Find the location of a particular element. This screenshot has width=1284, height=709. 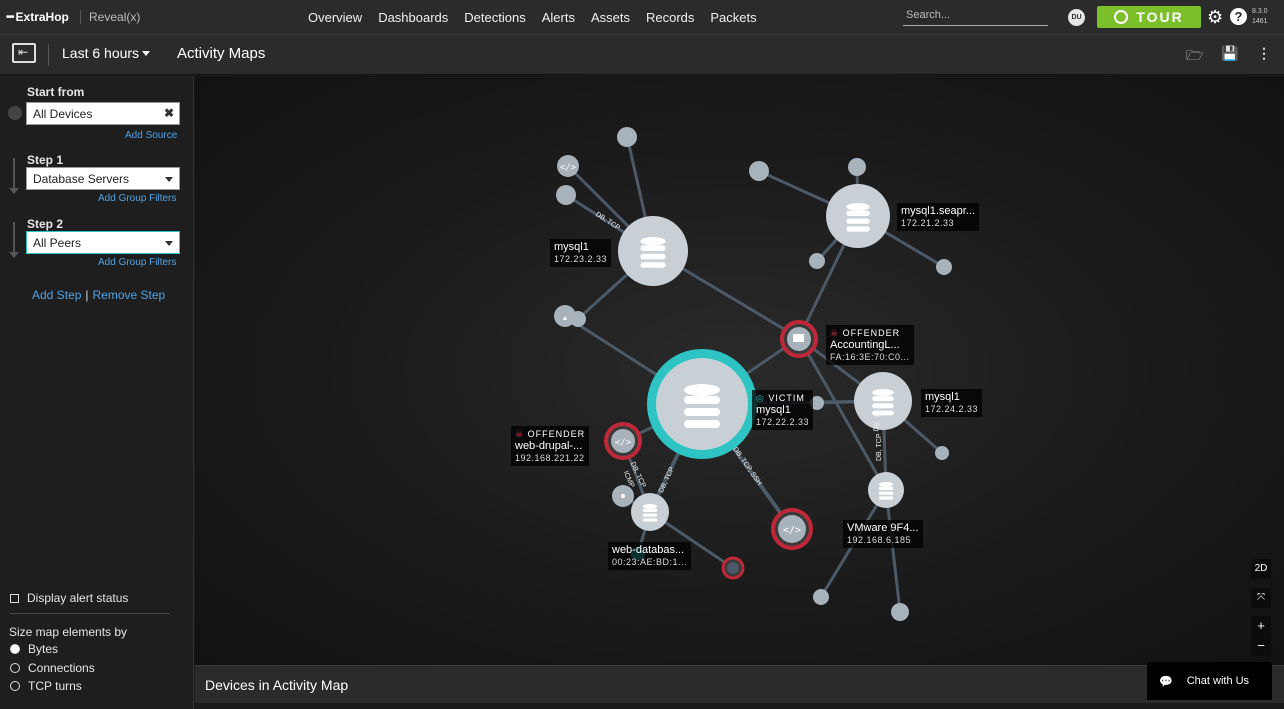

node-label-drupal: ☠ OFFENDER web-drupal-... 192.168.221.22 is located at coordinates (550, 446).